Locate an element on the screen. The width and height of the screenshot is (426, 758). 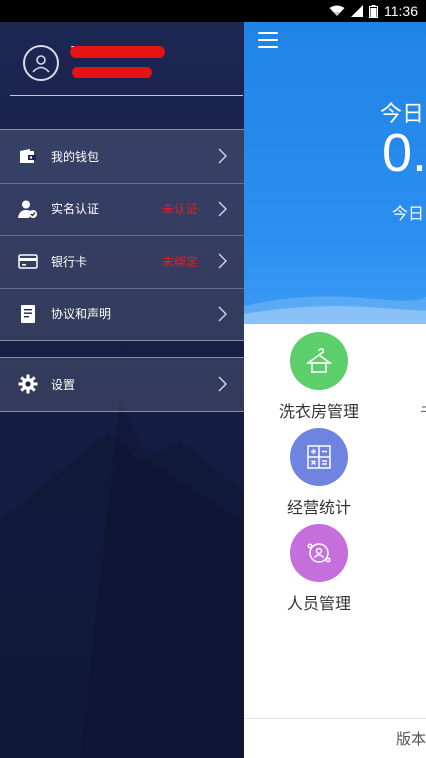
footer: 版本 is located at coordinates (335, 738).